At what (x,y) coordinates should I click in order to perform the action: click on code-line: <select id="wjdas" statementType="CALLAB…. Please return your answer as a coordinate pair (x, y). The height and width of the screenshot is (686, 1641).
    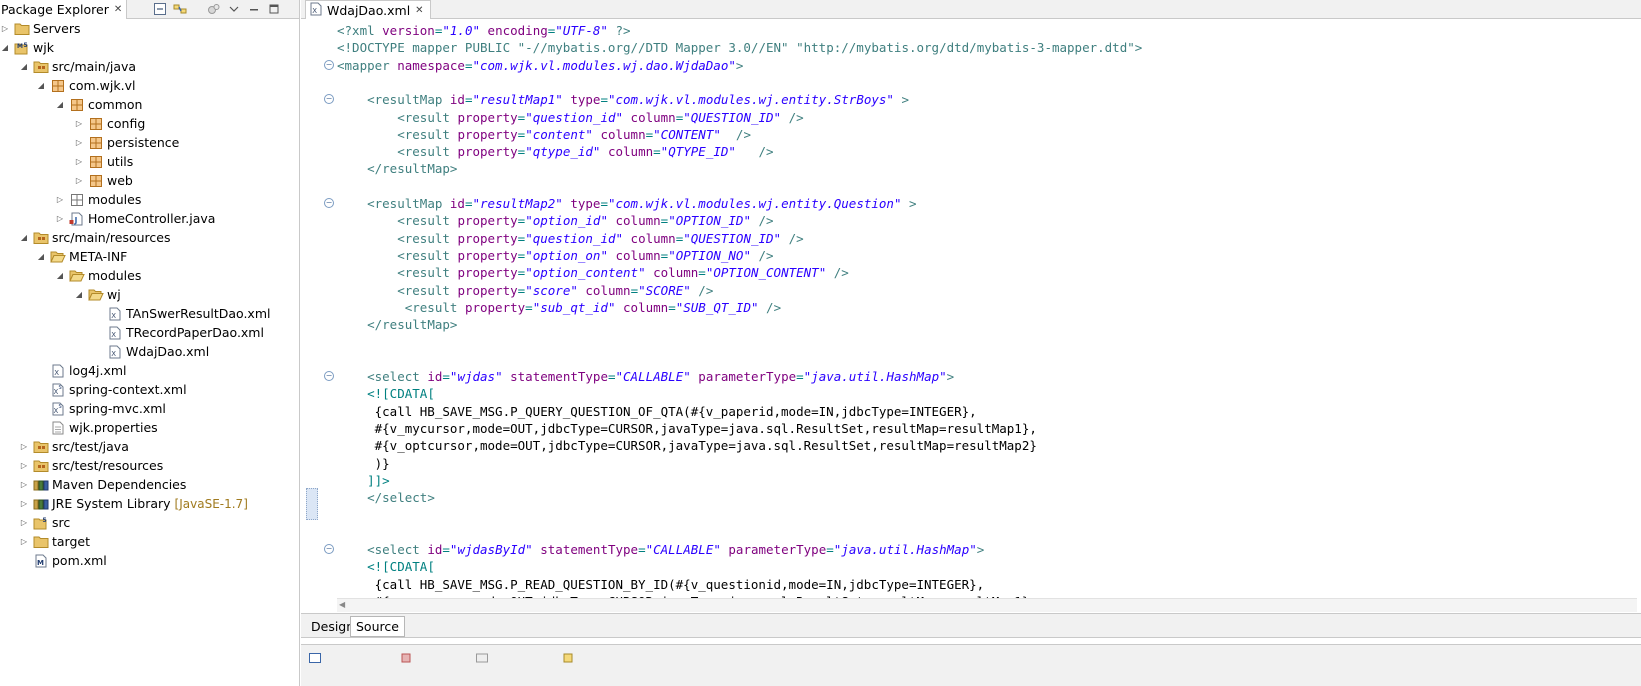
    Looking at the image, I should click on (645, 376).